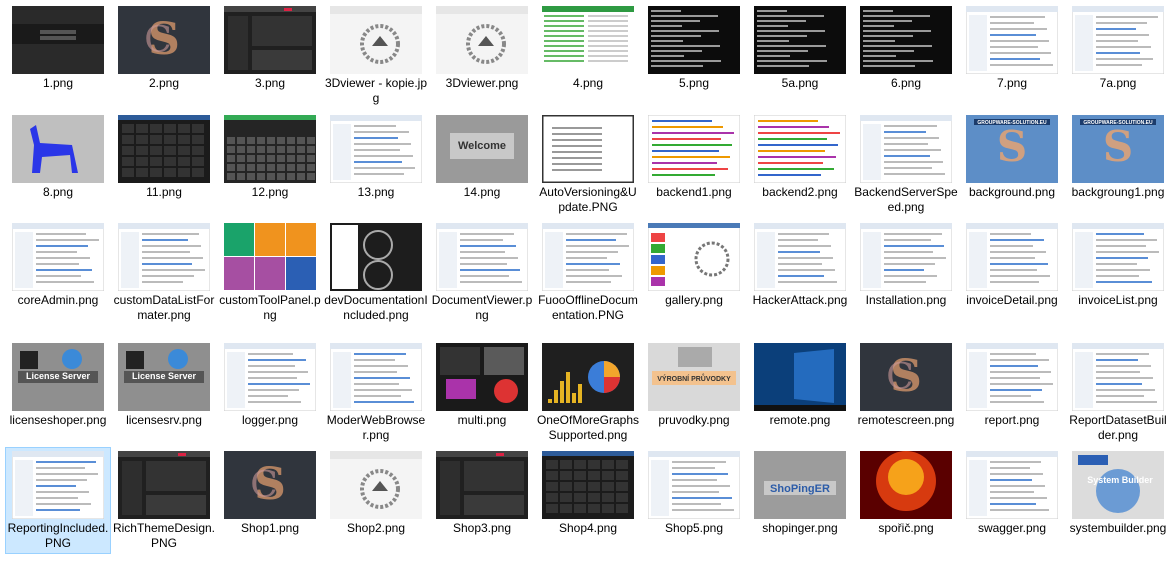  I want to click on file-item: 7.png, so click(1012, 48).